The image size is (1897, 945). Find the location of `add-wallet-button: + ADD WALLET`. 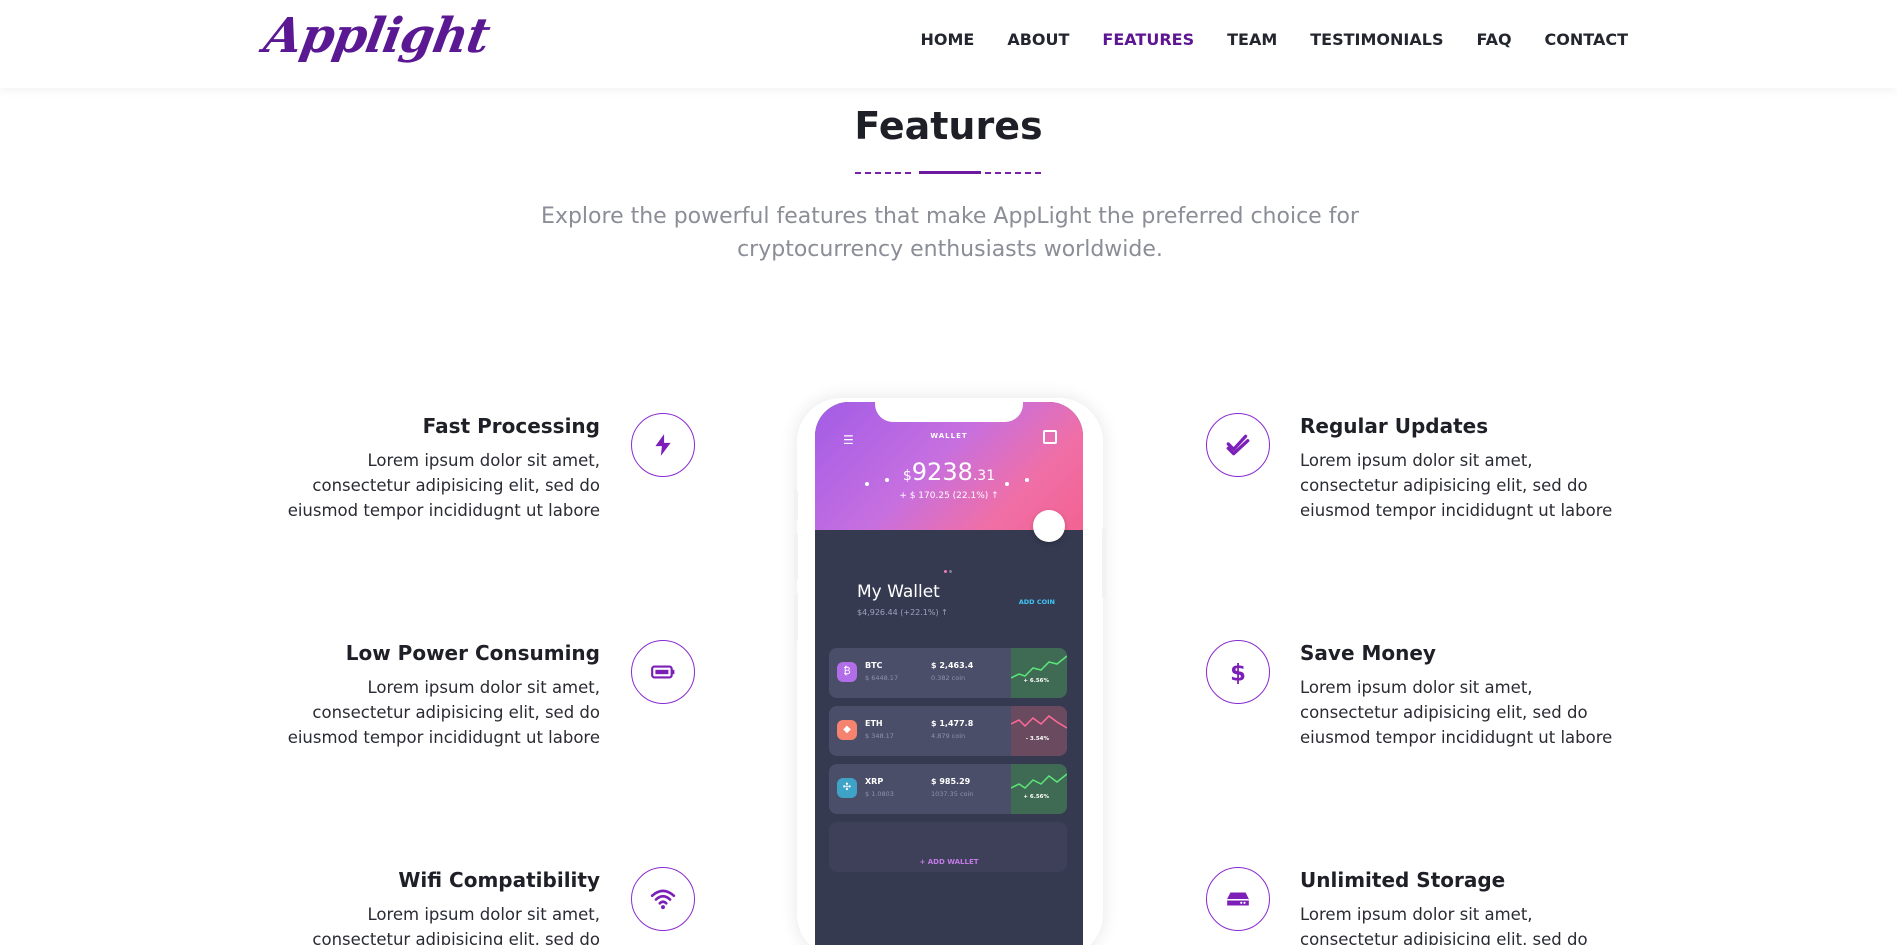

add-wallet-button: + ADD WALLET is located at coordinates (949, 862).